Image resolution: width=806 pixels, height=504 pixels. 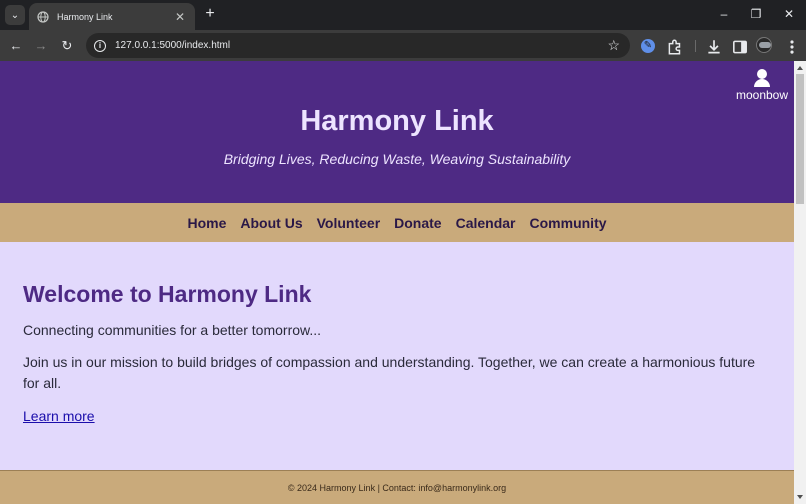 What do you see at coordinates (648, 46) in the screenshot?
I see `pen-extension-icon: ✎` at bounding box center [648, 46].